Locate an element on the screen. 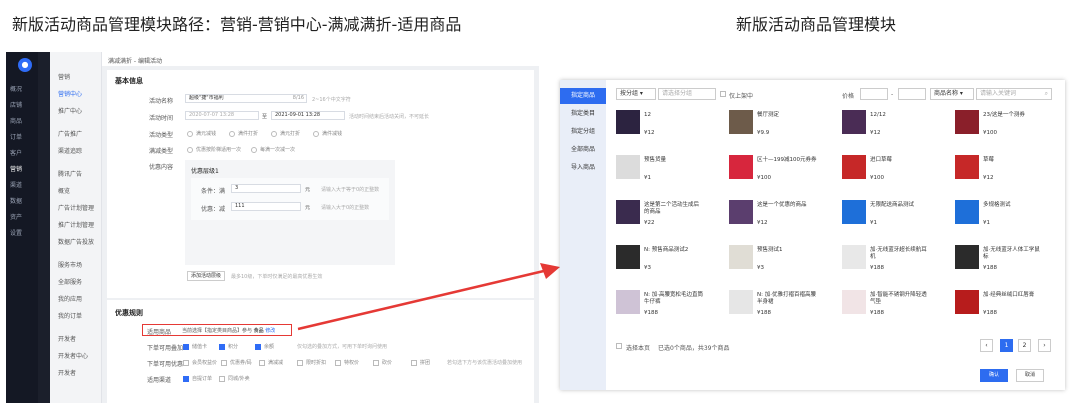 This screenshot has width=1080, height=414. main-nav-item: 商品 is located at coordinates (16, 120).